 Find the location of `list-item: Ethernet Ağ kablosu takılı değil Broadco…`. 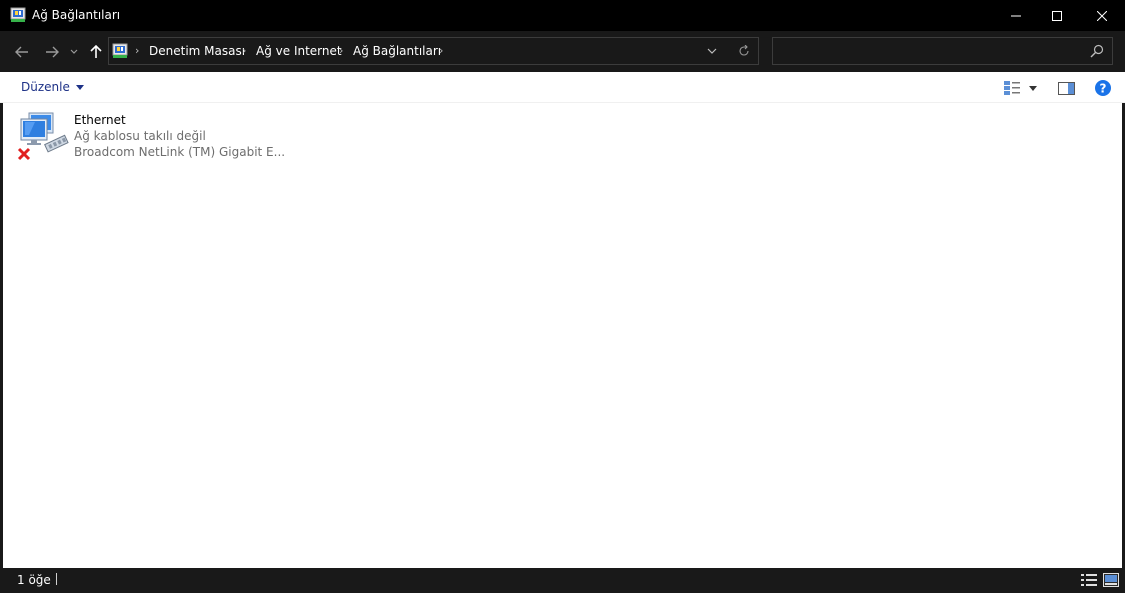

list-item: Ethernet Ağ kablosu takılı değil Broadco… is located at coordinates (151, 137).